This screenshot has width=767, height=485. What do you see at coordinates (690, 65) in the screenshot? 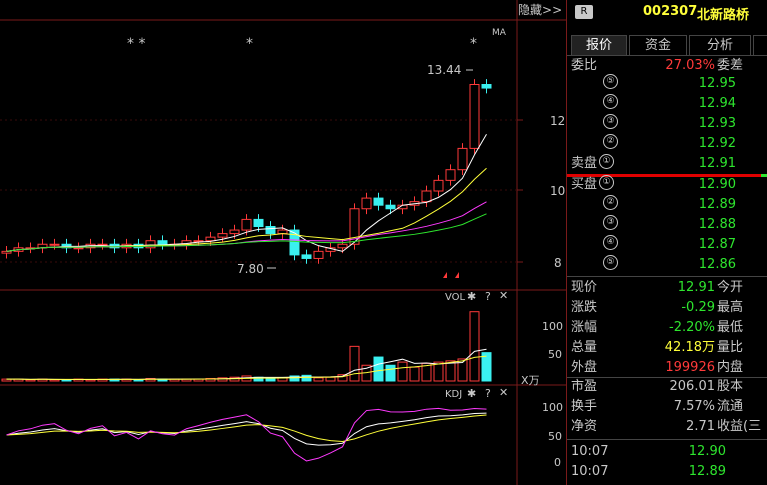
I see `order-ratio-value: 27.03%` at bounding box center [690, 65].